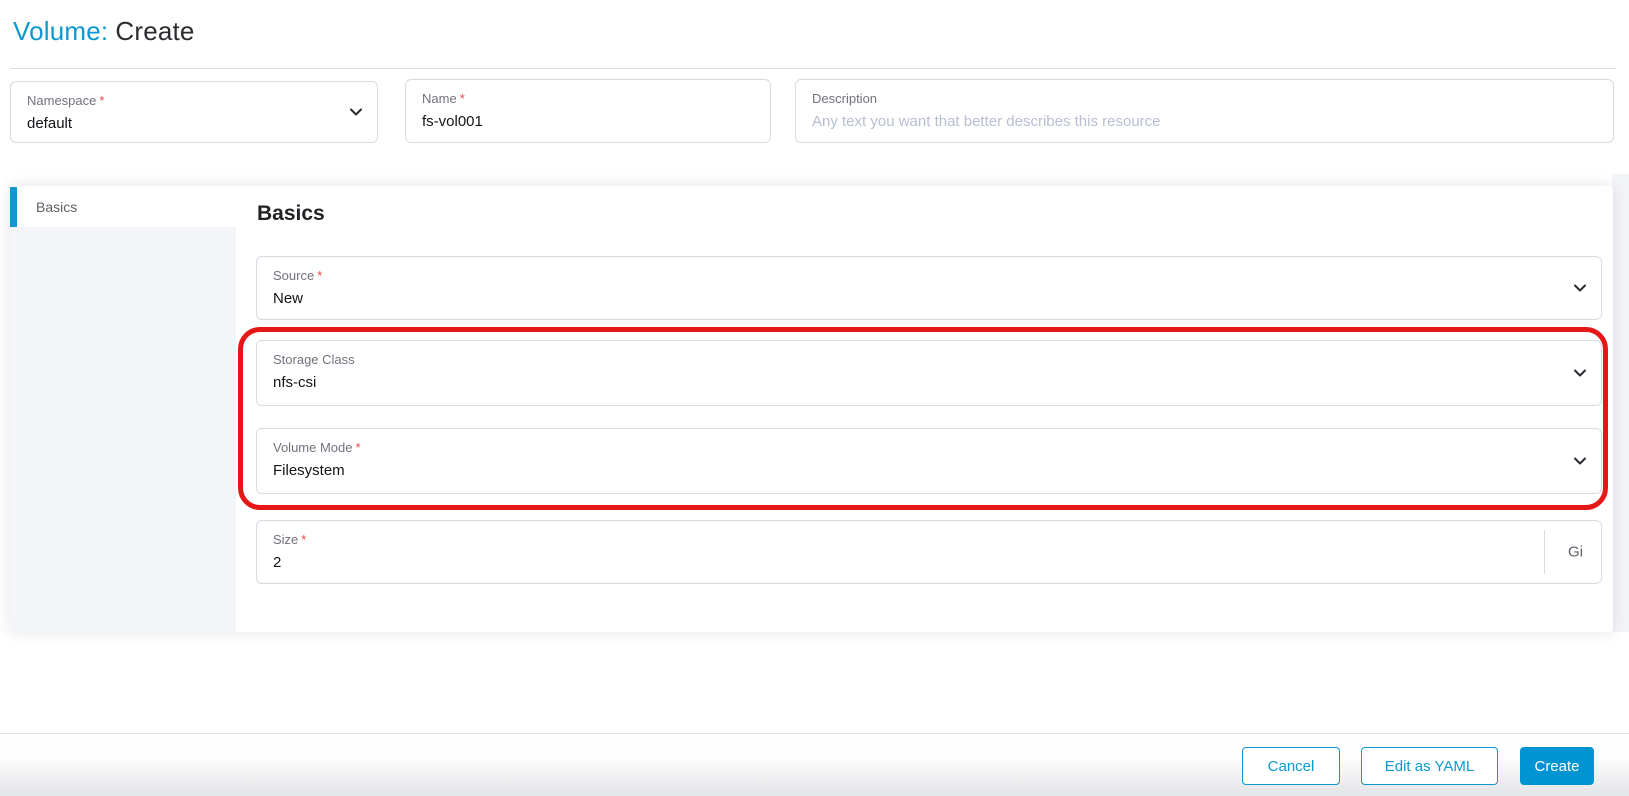 This screenshot has height=796, width=1629. What do you see at coordinates (155, 31) in the screenshot?
I see `page-title-action: Create` at bounding box center [155, 31].